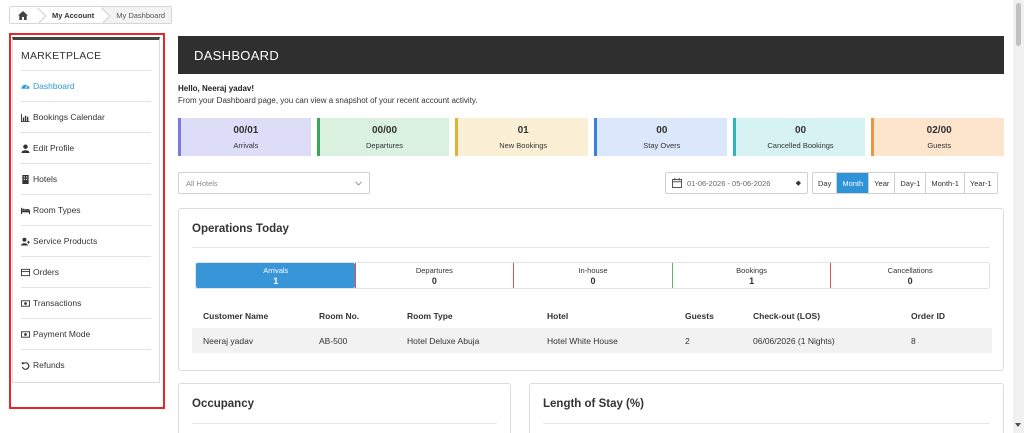 This screenshot has width=1024, height=433. Describe the element at coordinates (62, 334) in the screenshot. I see `sidebar-item-label: Payment Mode` at that location.